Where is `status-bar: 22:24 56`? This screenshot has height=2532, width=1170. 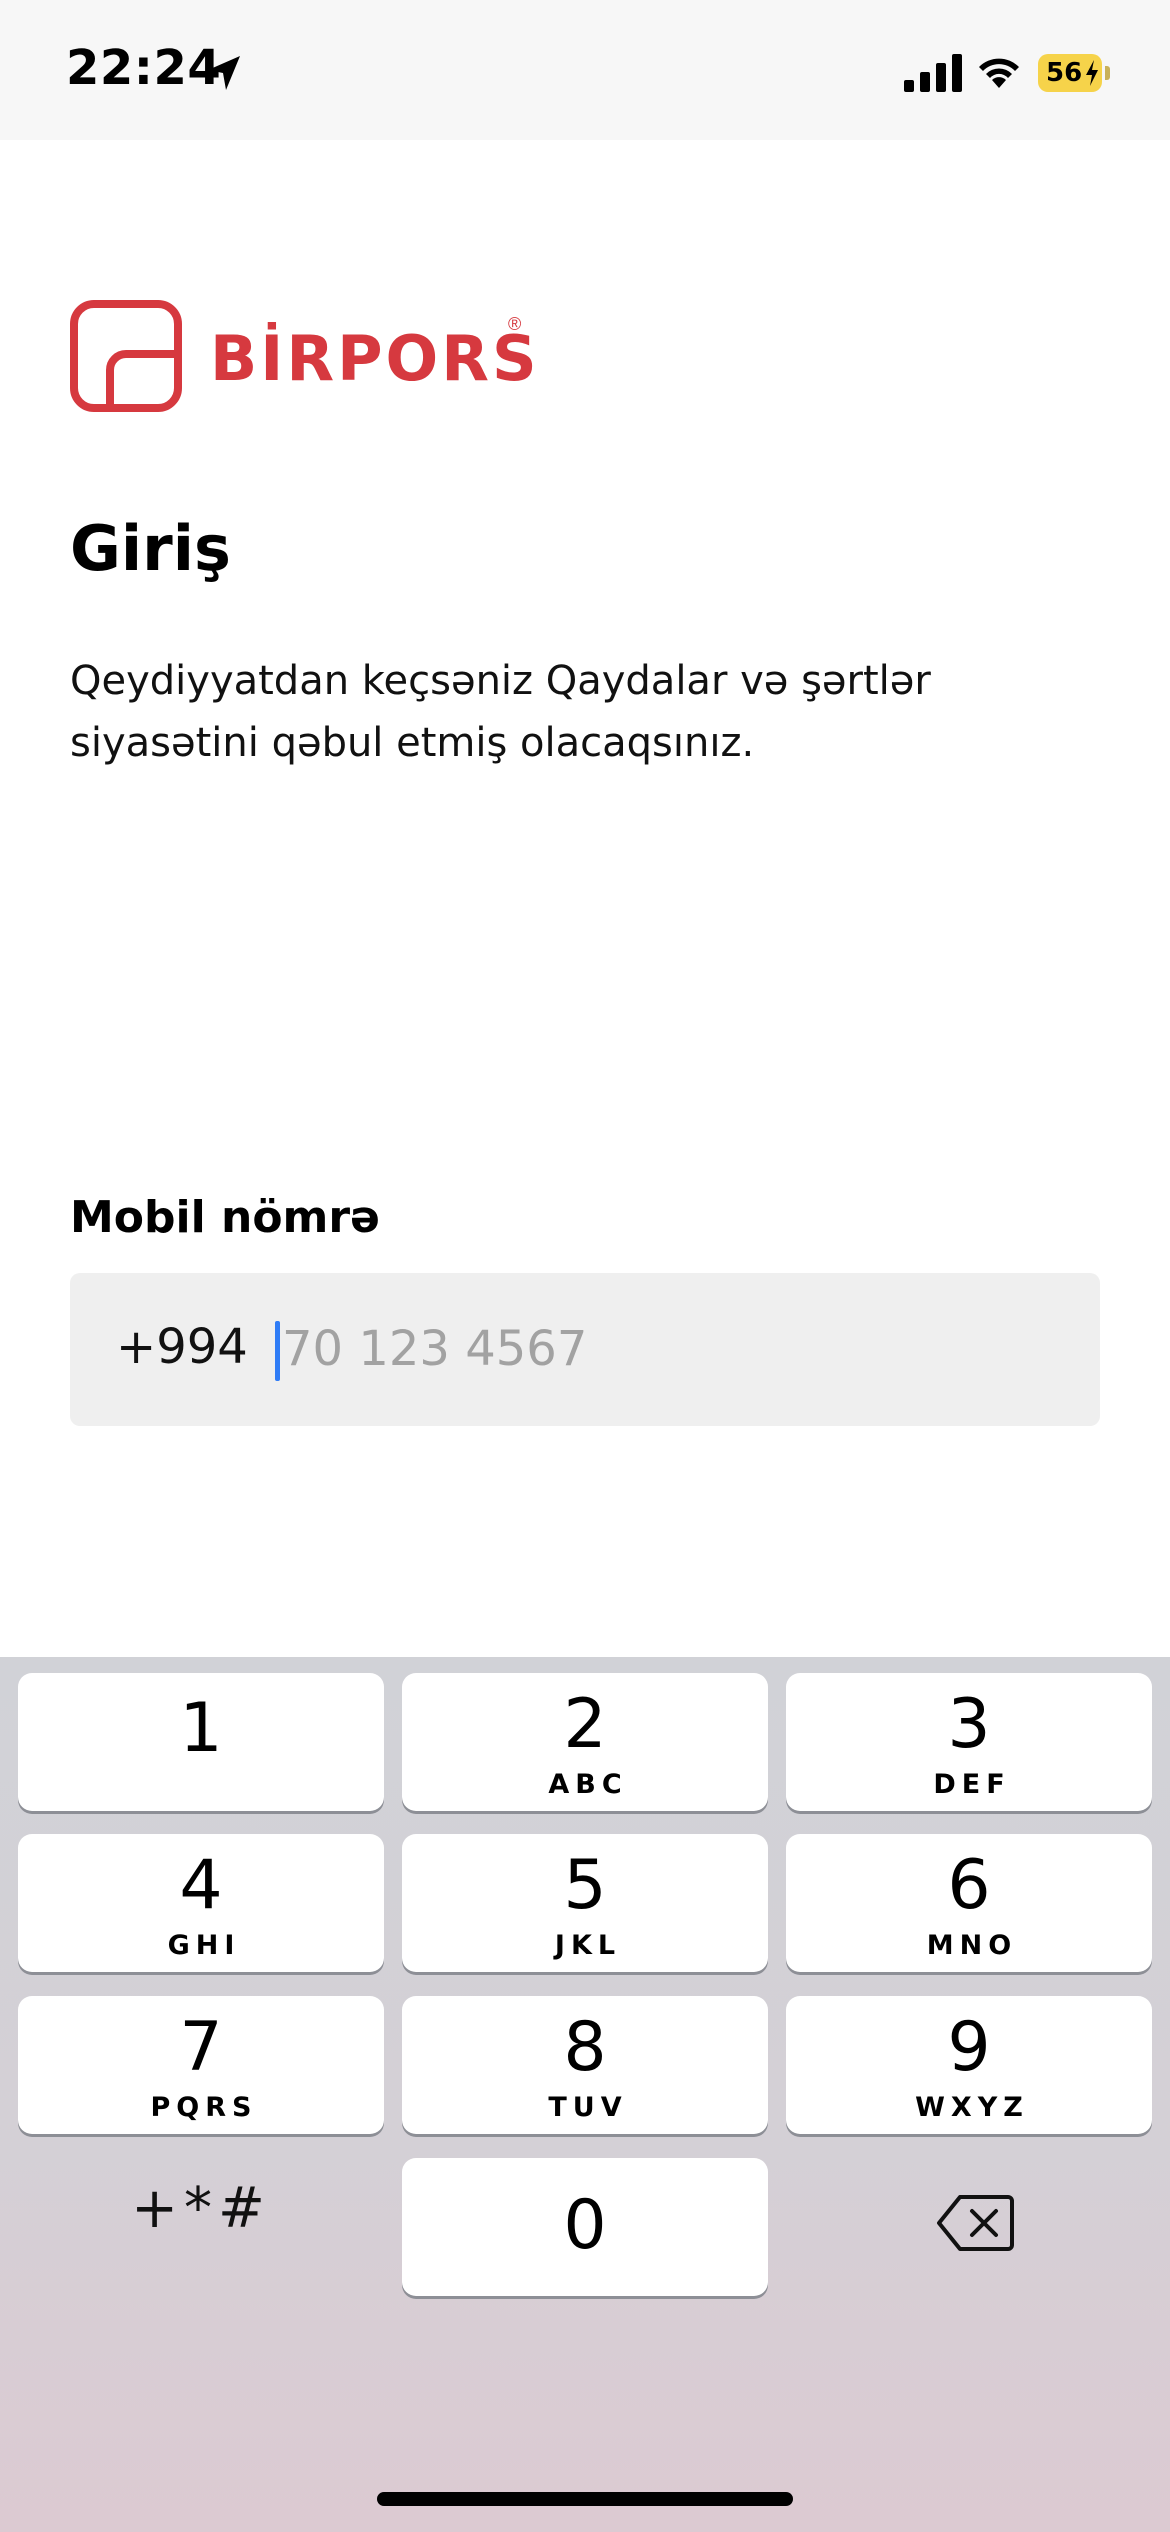
status-bar: 22:24 56 is located at coordinates (585, 70).